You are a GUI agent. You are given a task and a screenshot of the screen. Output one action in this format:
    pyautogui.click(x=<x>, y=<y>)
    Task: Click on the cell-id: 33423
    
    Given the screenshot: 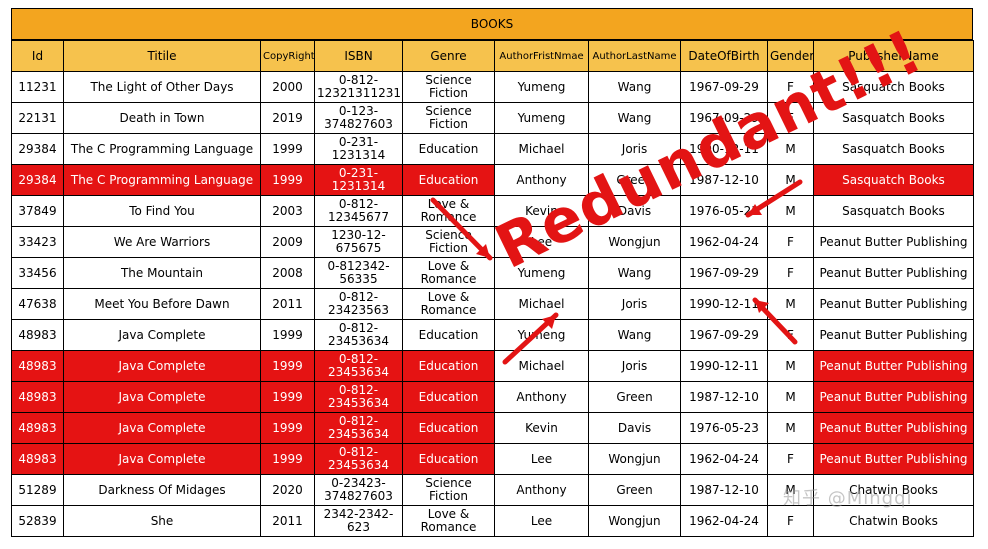 What is the action you would take?
    pyautogui.click(x=37, y=242)
    